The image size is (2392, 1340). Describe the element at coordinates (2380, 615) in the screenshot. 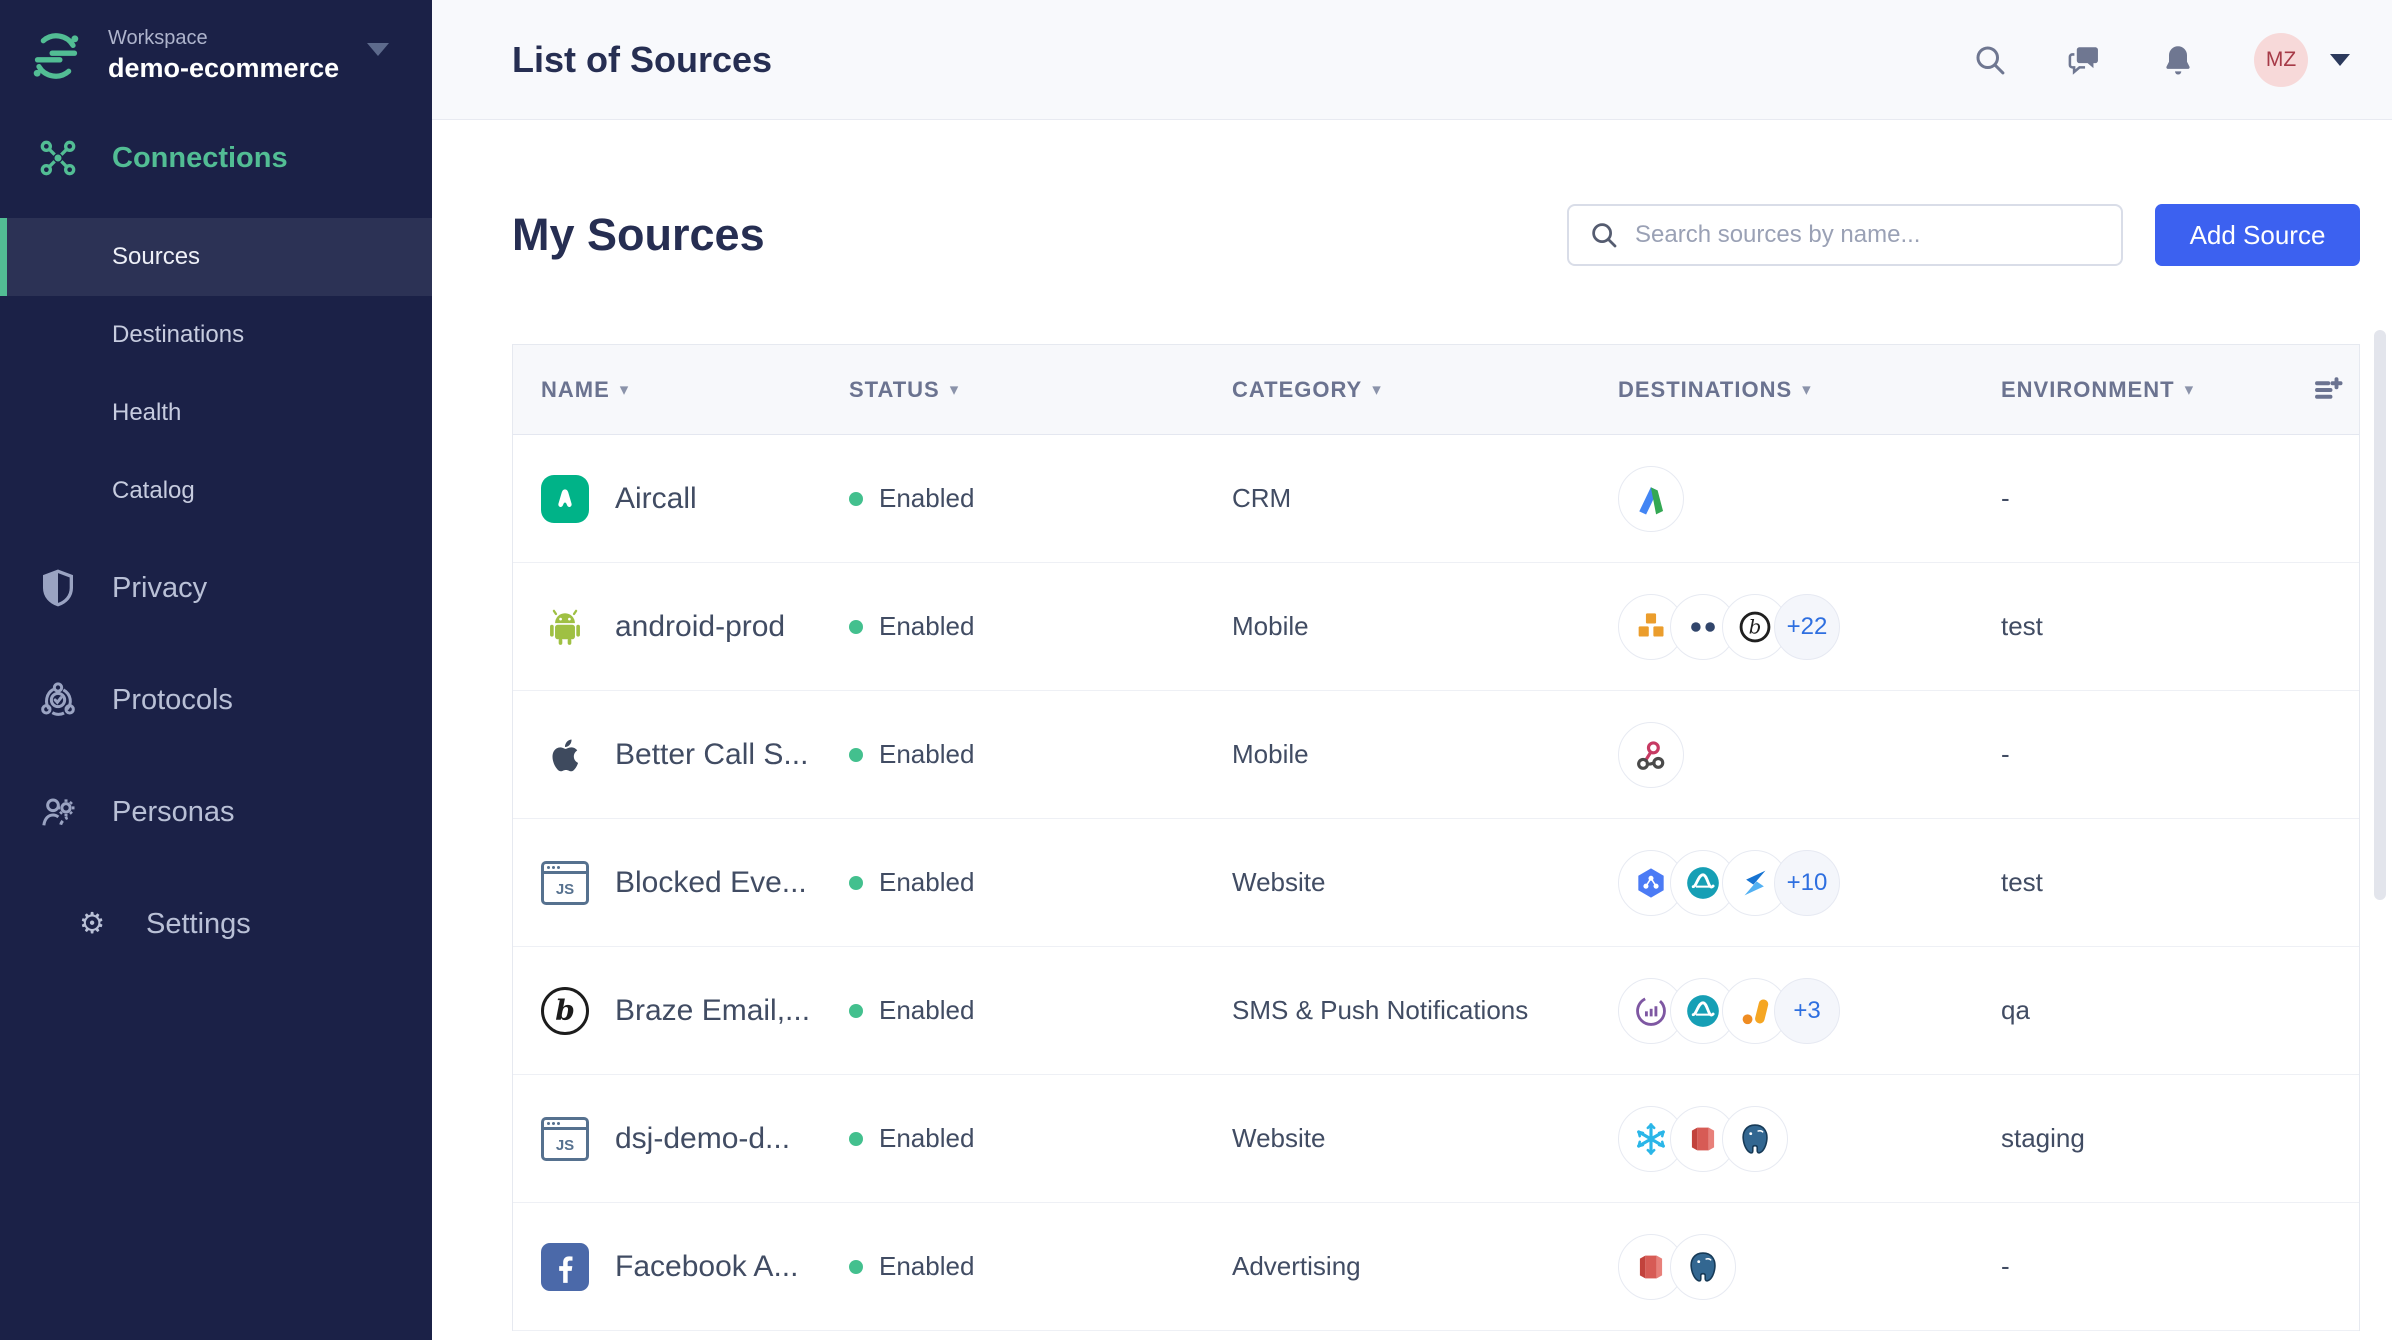

I see `scrollbar-thumb` at that location.